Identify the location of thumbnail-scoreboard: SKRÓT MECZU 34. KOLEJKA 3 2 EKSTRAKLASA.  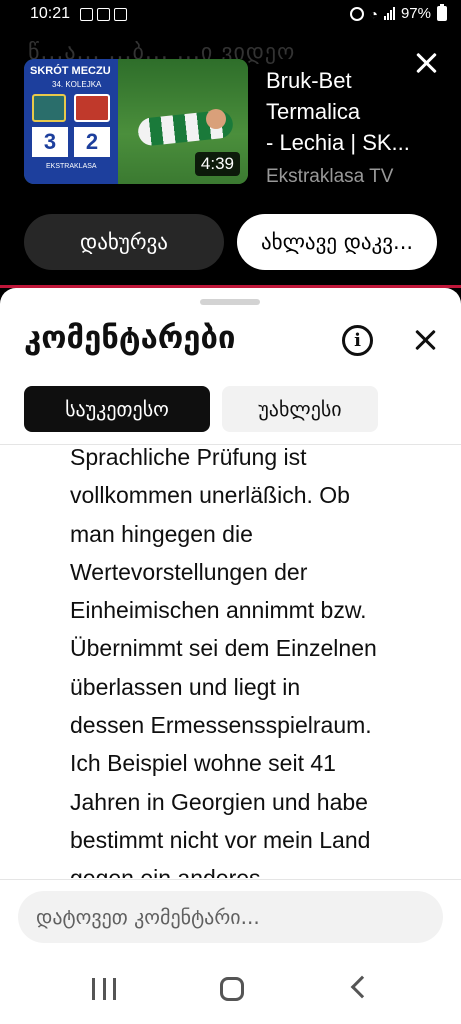
(71, 121).